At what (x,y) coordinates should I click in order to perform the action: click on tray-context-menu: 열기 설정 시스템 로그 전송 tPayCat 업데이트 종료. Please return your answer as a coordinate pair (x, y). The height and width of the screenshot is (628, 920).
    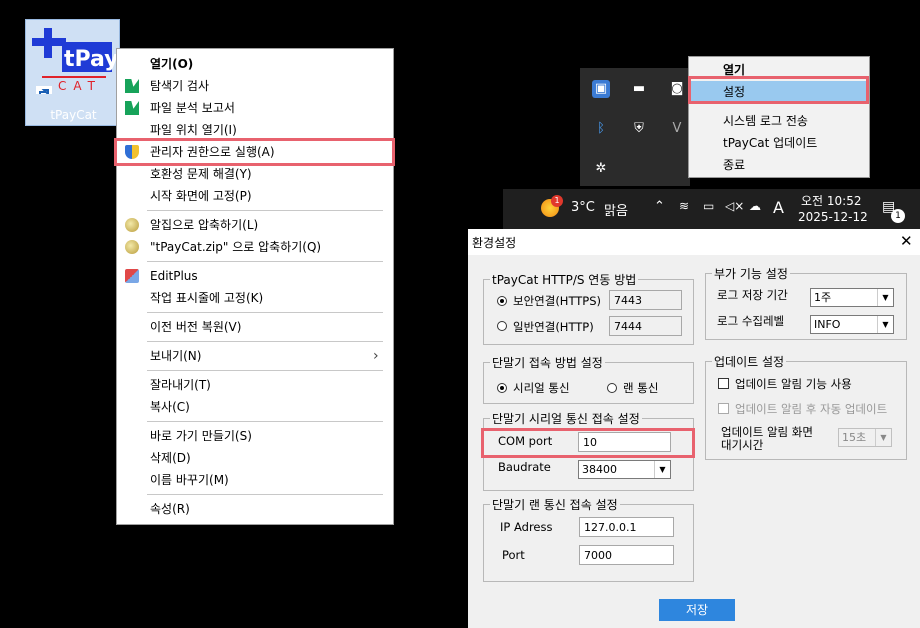
    Looking at the image, I should click on (779, 117).